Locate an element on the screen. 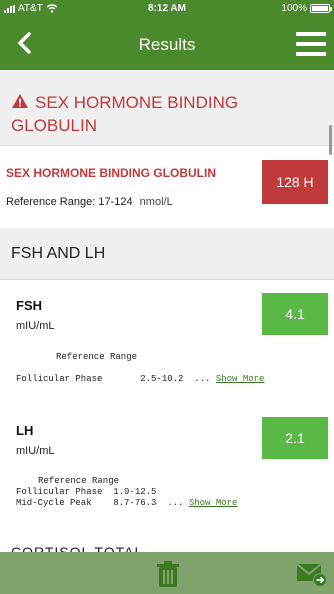 The width and height of the screenshot is (334, 594). ref-line-fsh: Follicular Phase 2.5-10.2 ... Show More is located at coordinates (140, 379).